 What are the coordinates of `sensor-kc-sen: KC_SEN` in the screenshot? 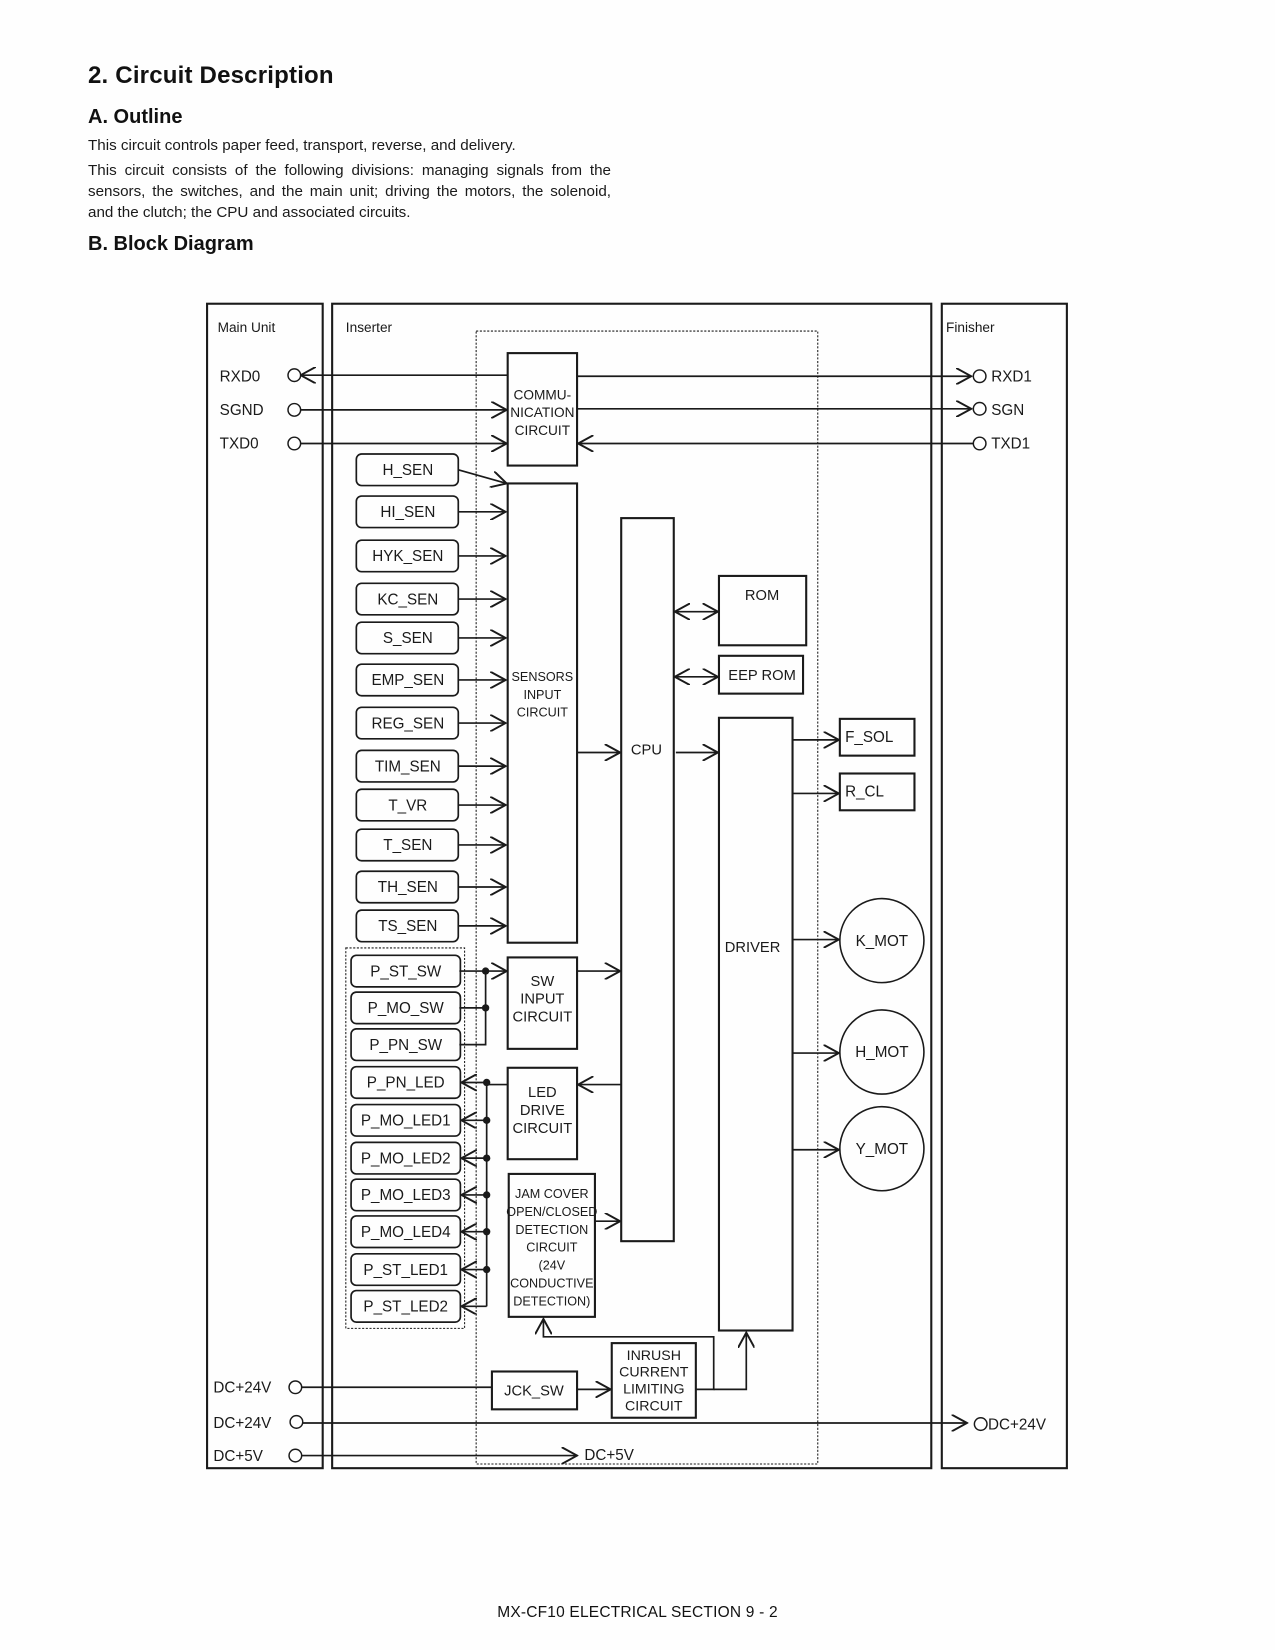 It's located at (407, 599).